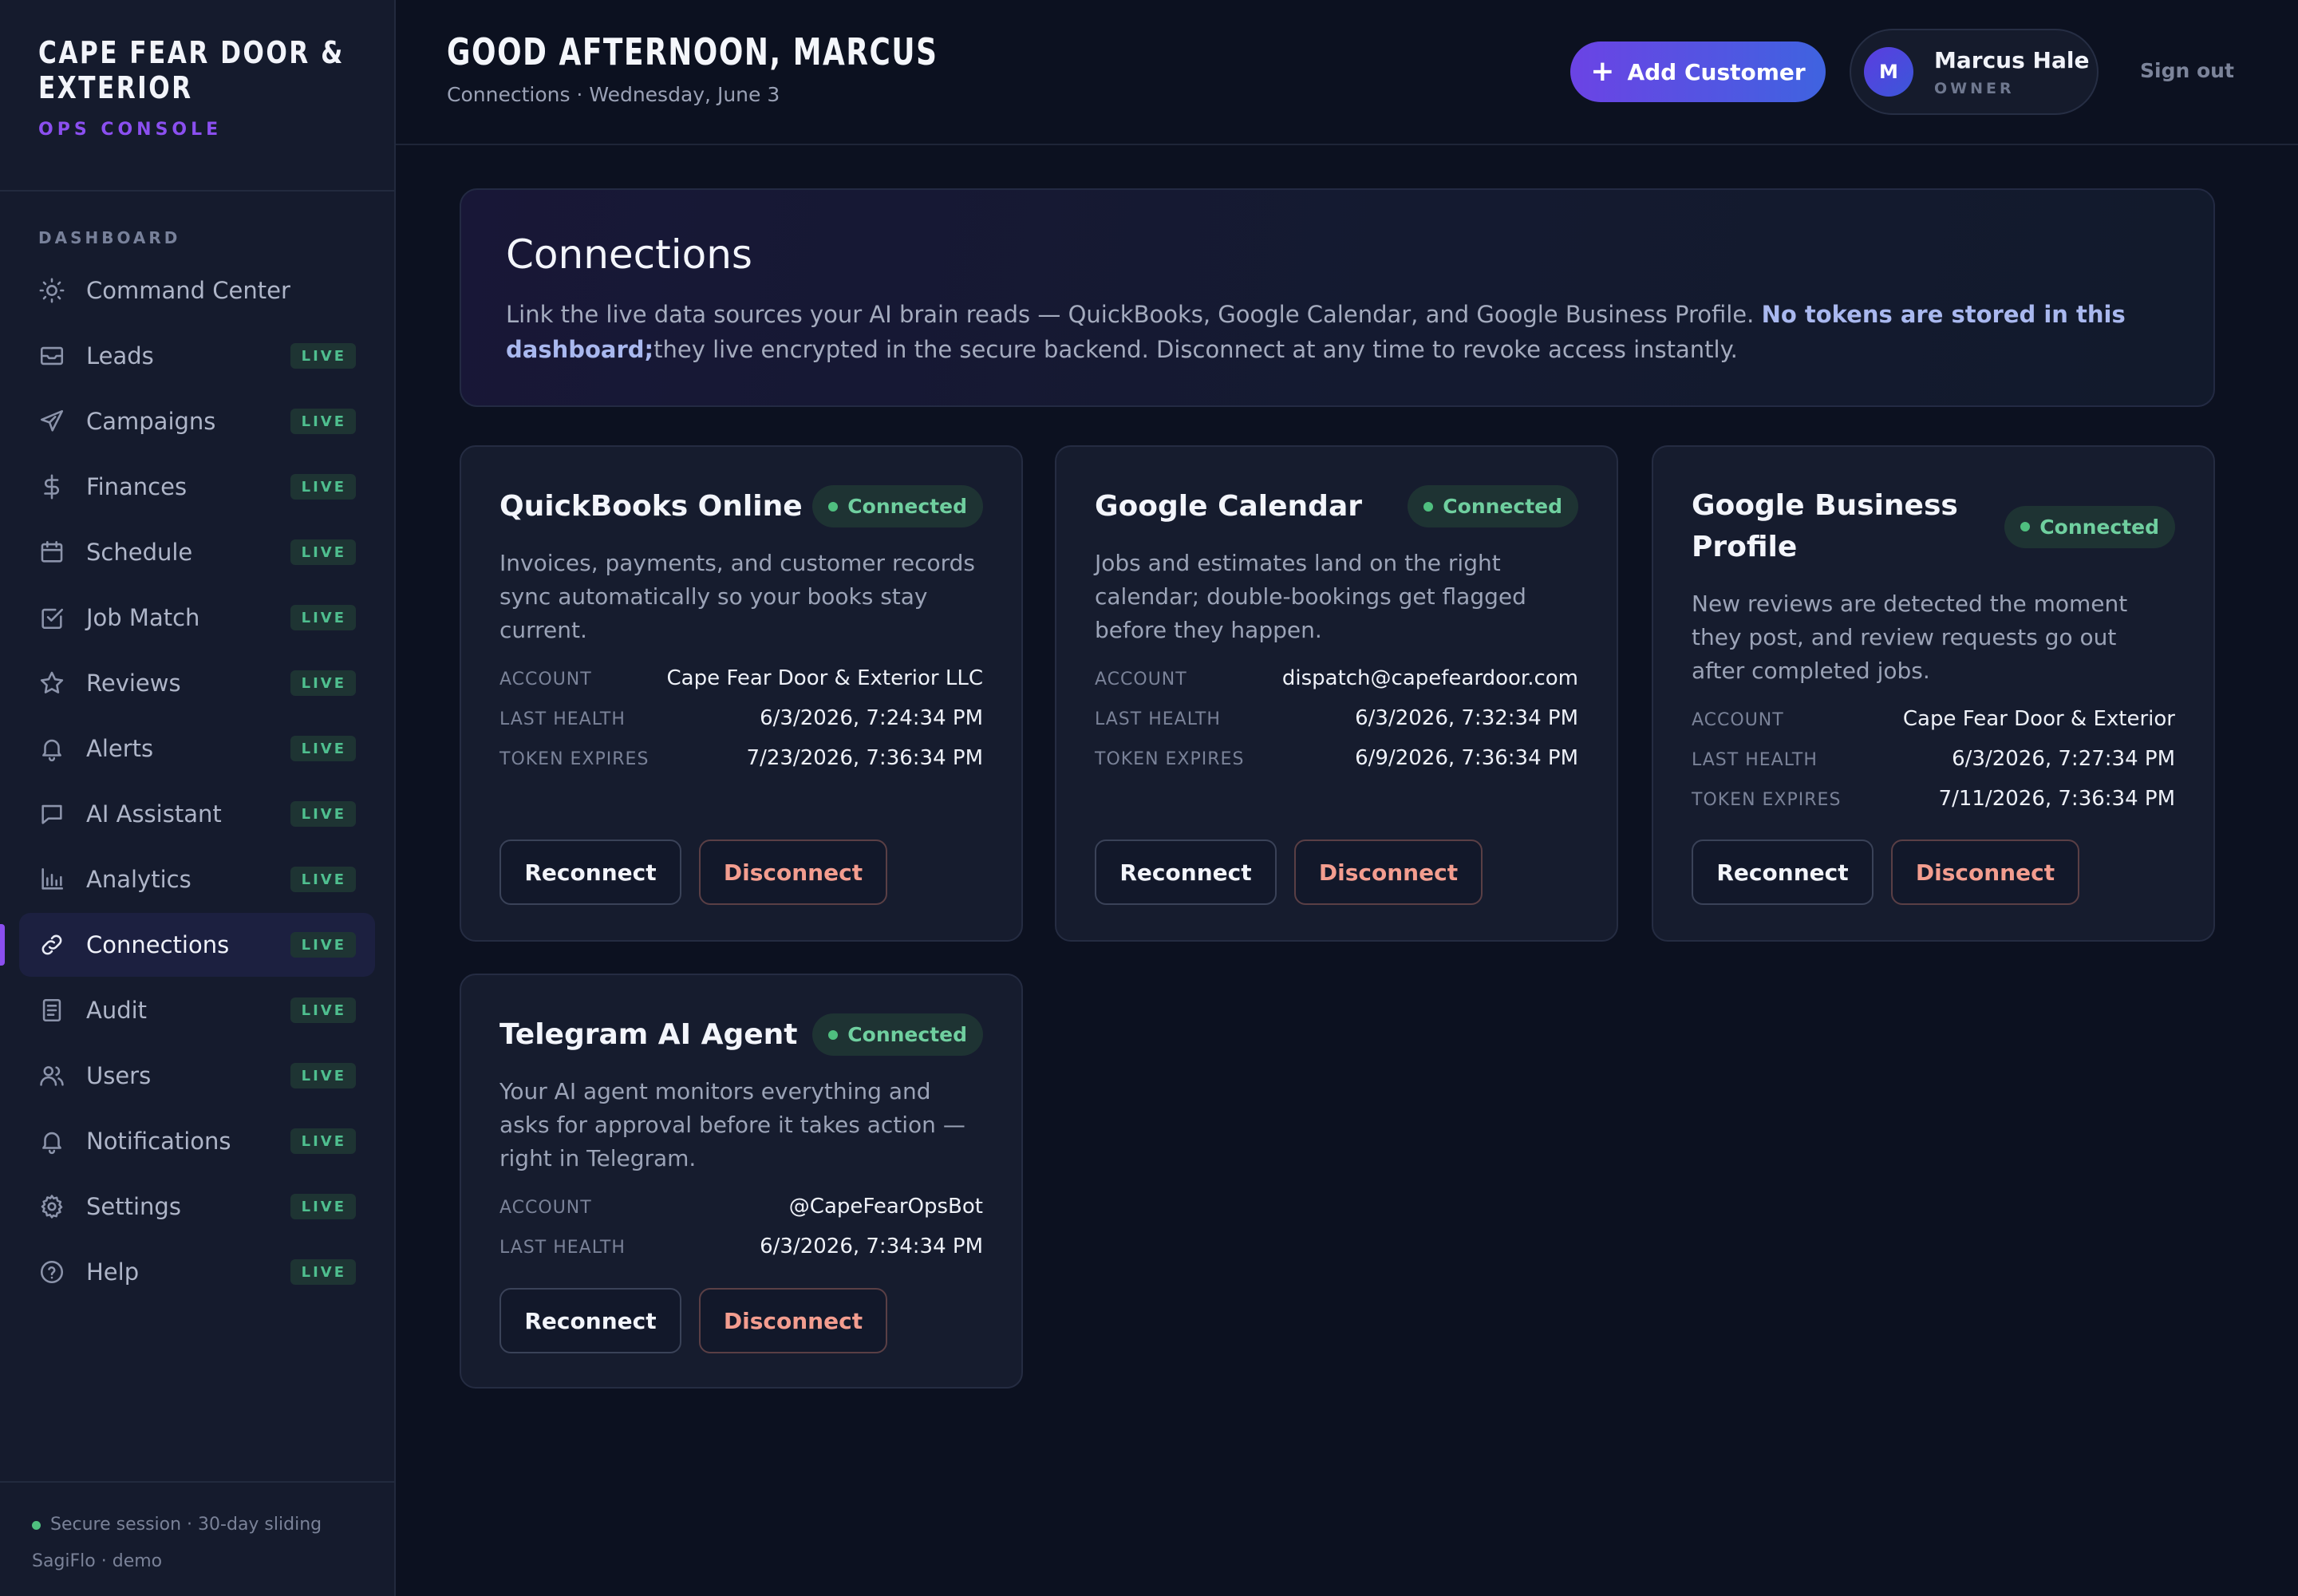 Image resolution: width=2298 pixels, height=1596 pixels. What do you see at coordinates (139, 879) in the screenshot?
I see `sidebar-item-label: Analytics` at bounding box center [139, 879].